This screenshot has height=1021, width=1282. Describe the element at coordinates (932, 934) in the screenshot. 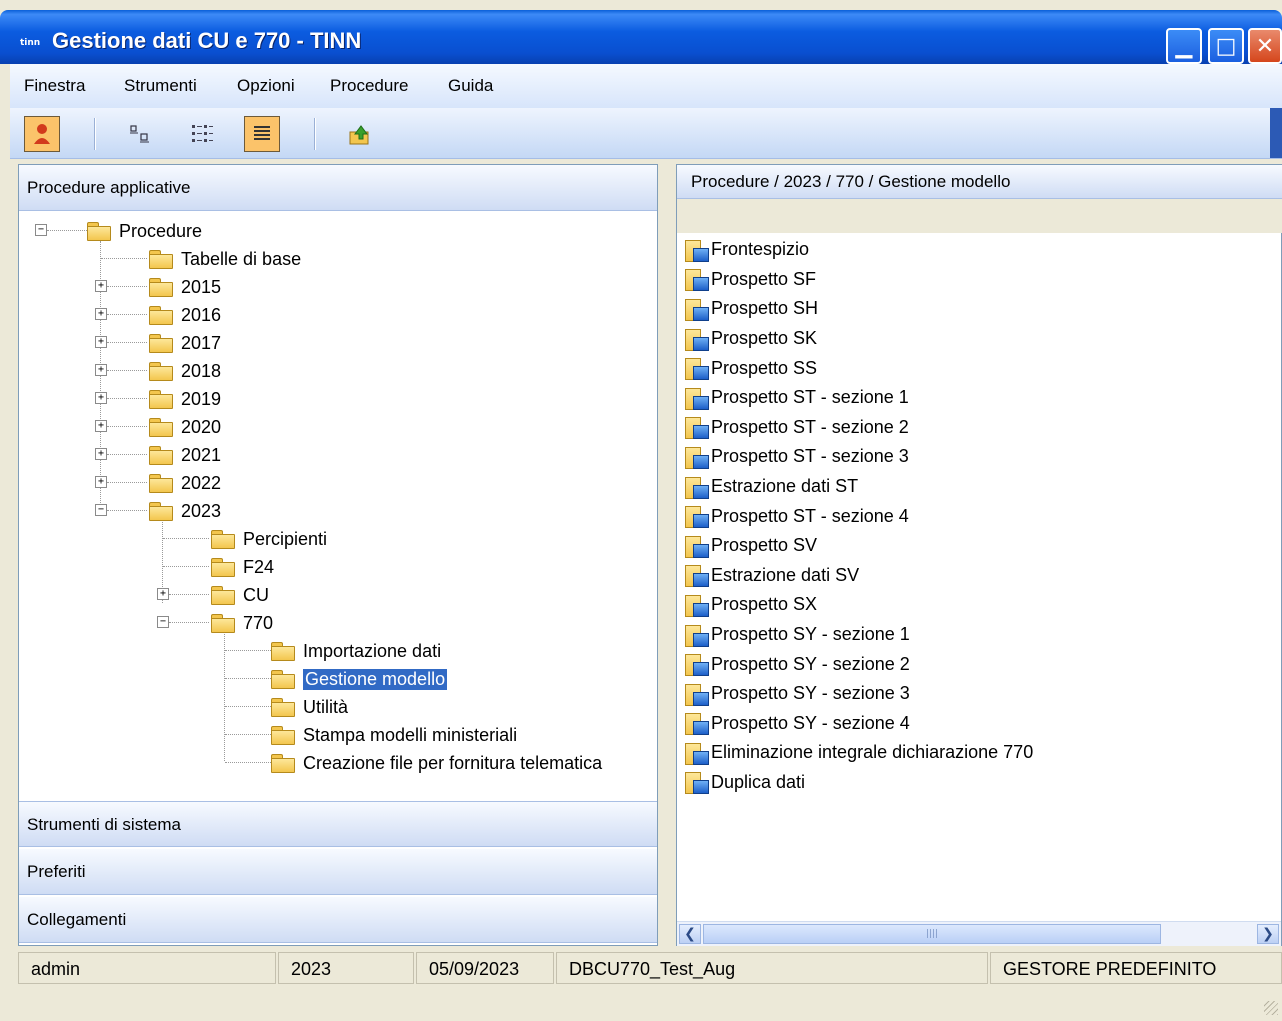

I see `scroll-thumb: ||||` at that location.